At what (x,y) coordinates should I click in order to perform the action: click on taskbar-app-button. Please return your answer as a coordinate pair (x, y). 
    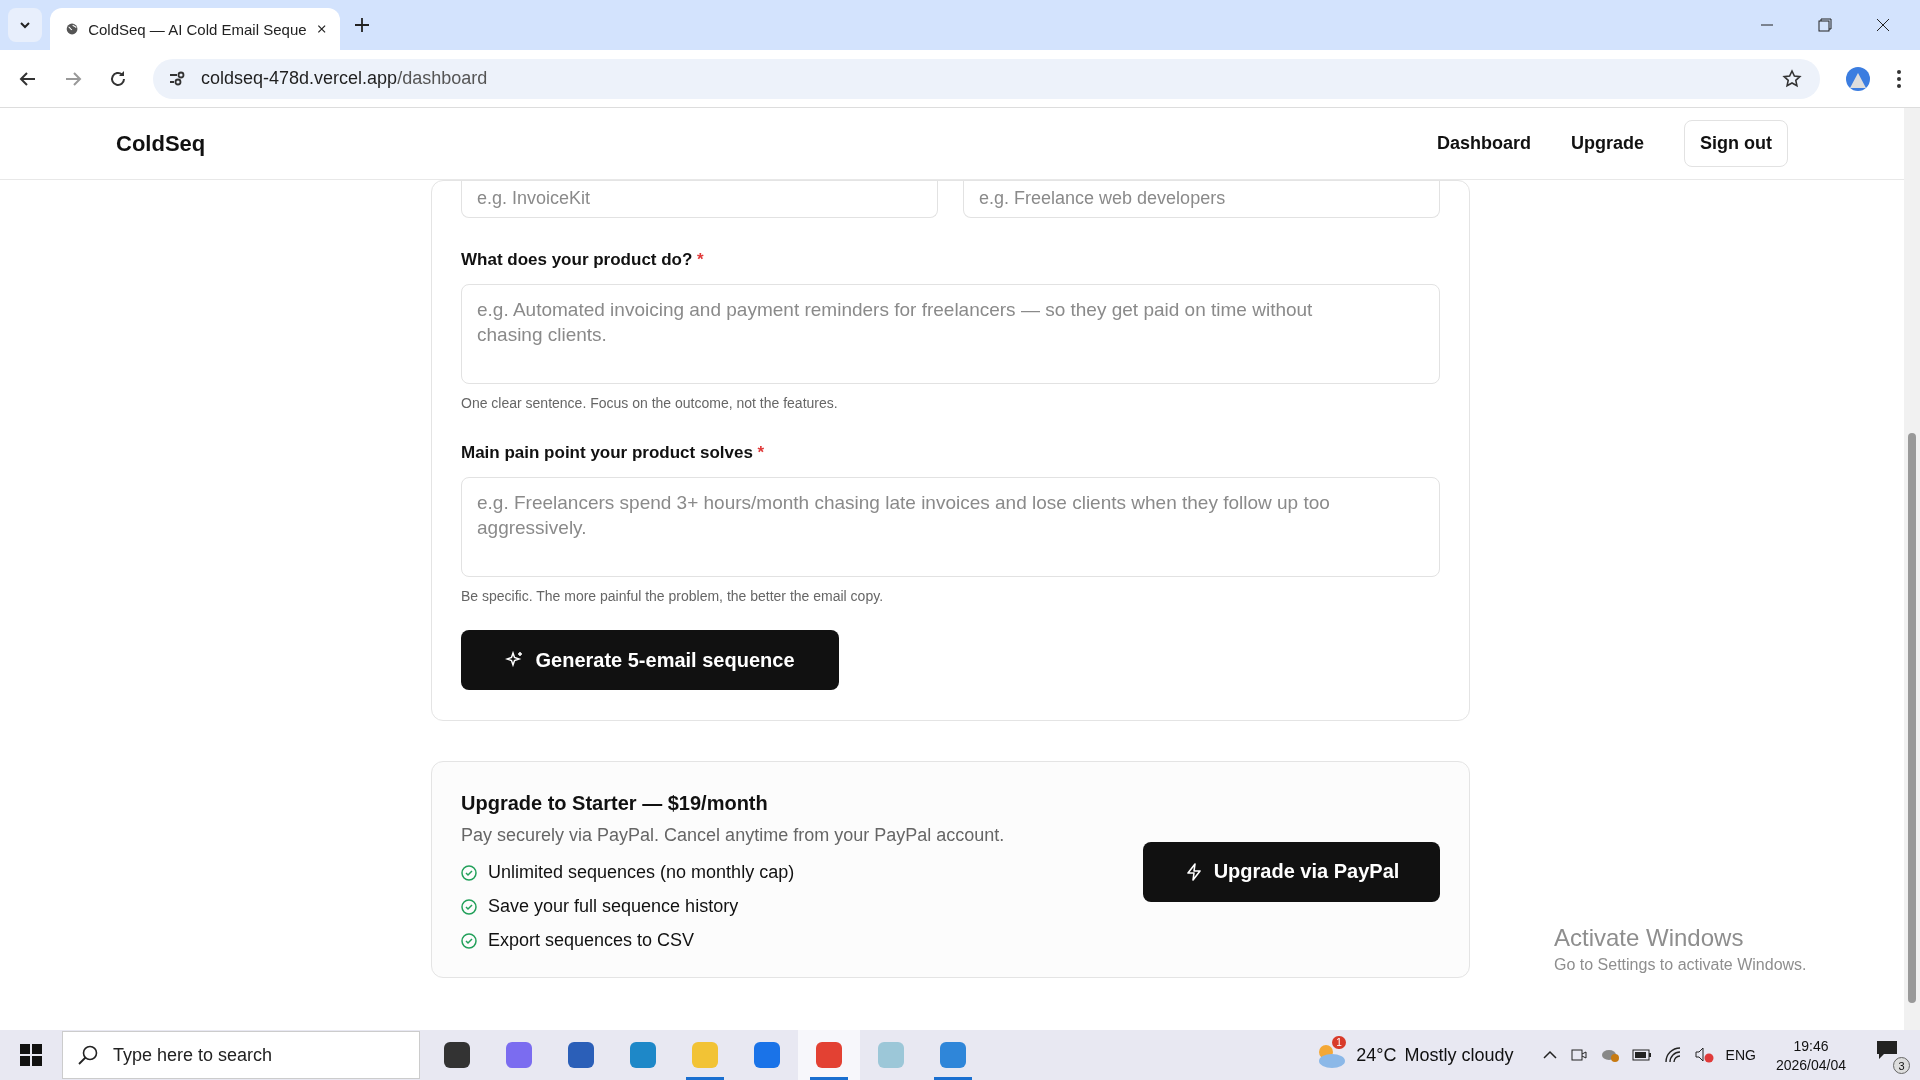
    Looking at the image, I should click on (829, 1055).